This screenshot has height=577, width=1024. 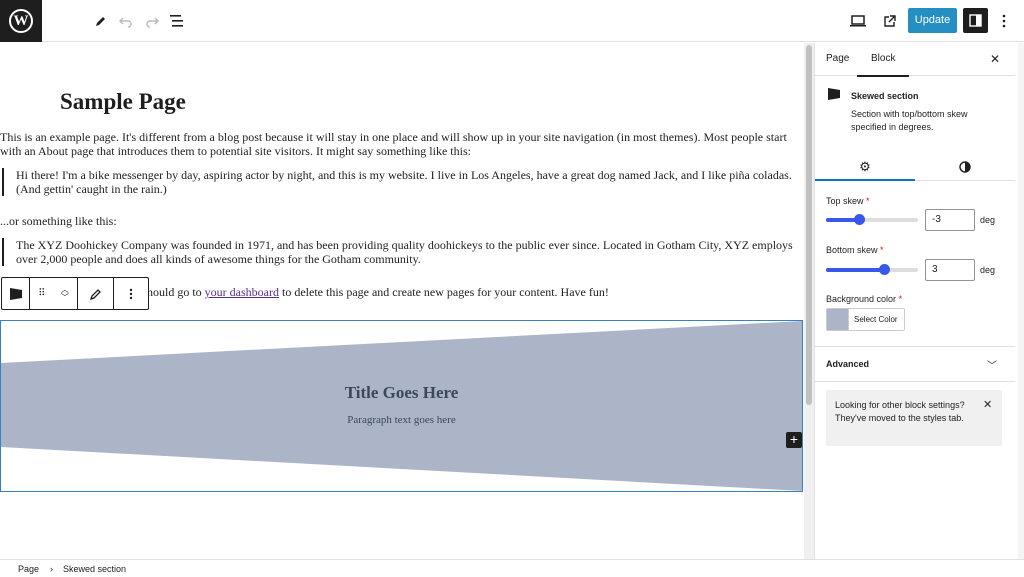 What do you see at coordinates (848, 201) in the screenshot?
I see `top-skew-label: Top skew *` at bounding box center [848, 201].